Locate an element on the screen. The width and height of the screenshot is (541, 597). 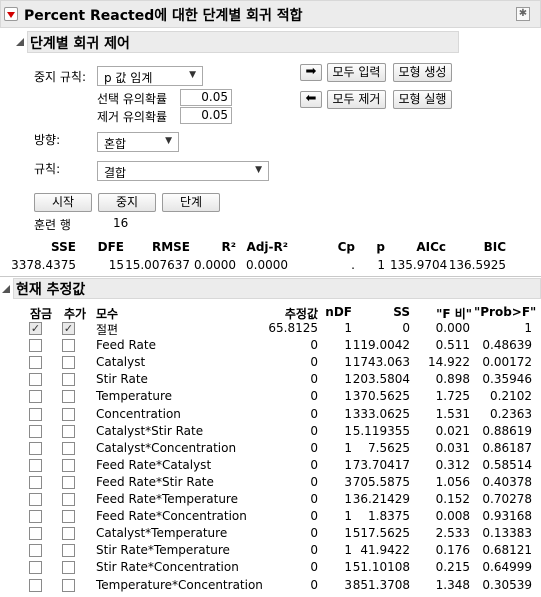
ss-value: 1743.063 is located at coordinates (381, 362).